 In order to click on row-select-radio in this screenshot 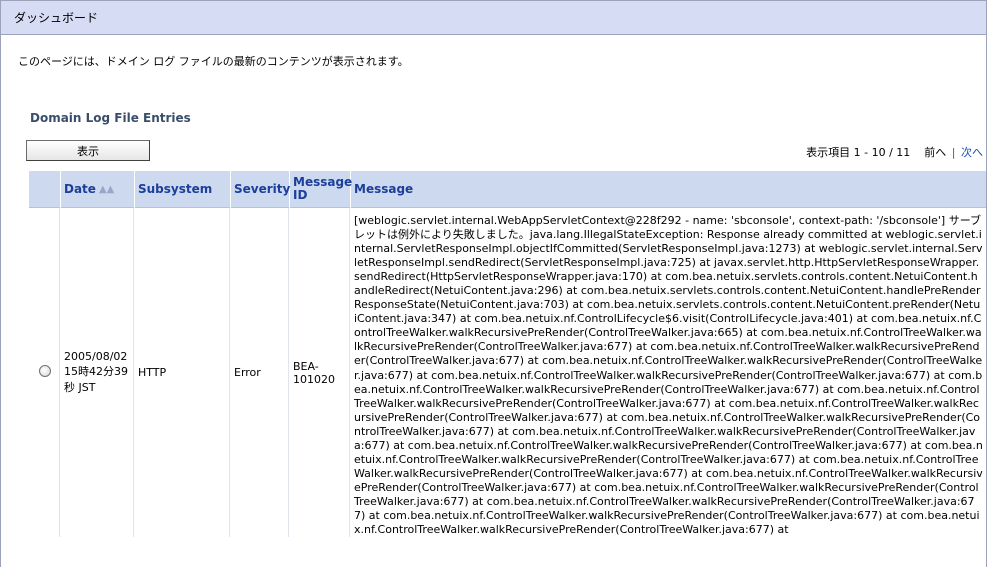, I will do `click(45, 371)`.